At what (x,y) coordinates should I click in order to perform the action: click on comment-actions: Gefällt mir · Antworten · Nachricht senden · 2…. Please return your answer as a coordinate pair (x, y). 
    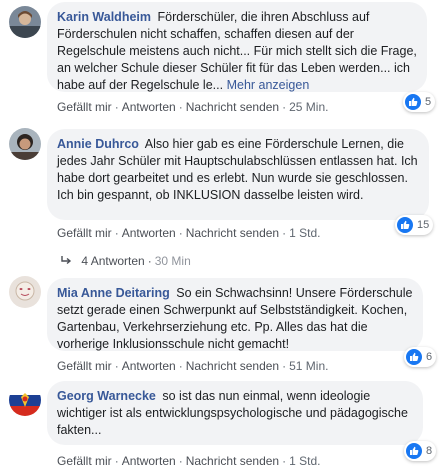
    Looking at the image, I should click on (193, 107).